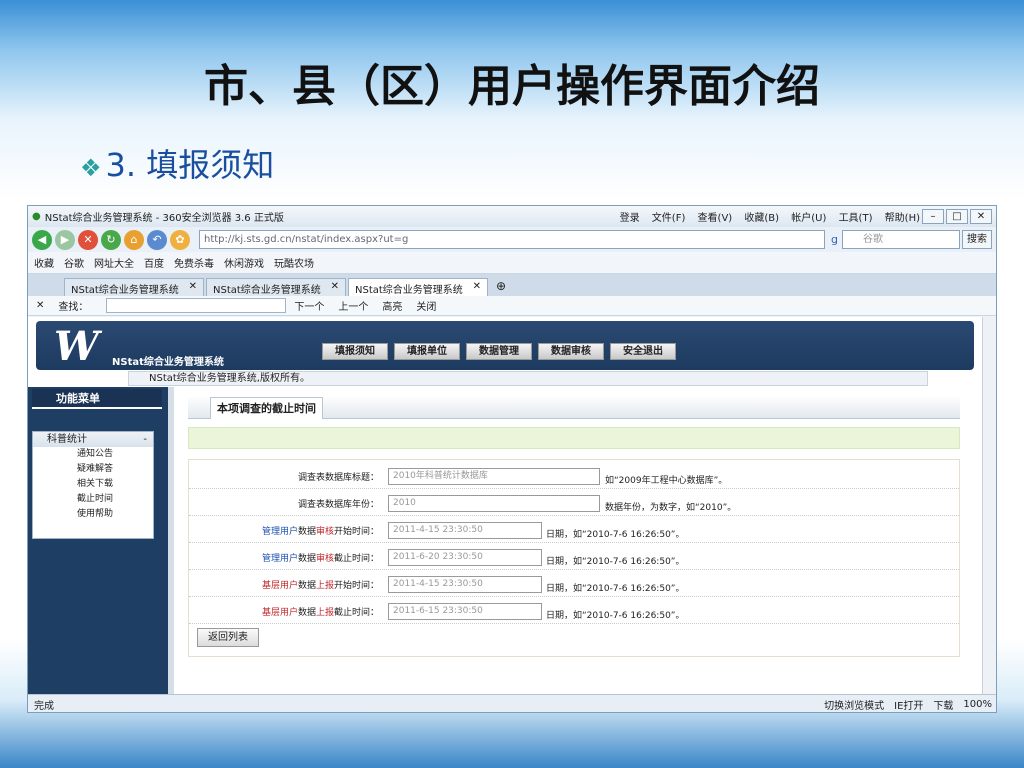 The width and height of the screenshot is (1024, 768). What do you see at coordinates (93, 469) in the screenshot?
I see `sidebar-item-faq: 疑难解答` at bounding box center [93, 469].